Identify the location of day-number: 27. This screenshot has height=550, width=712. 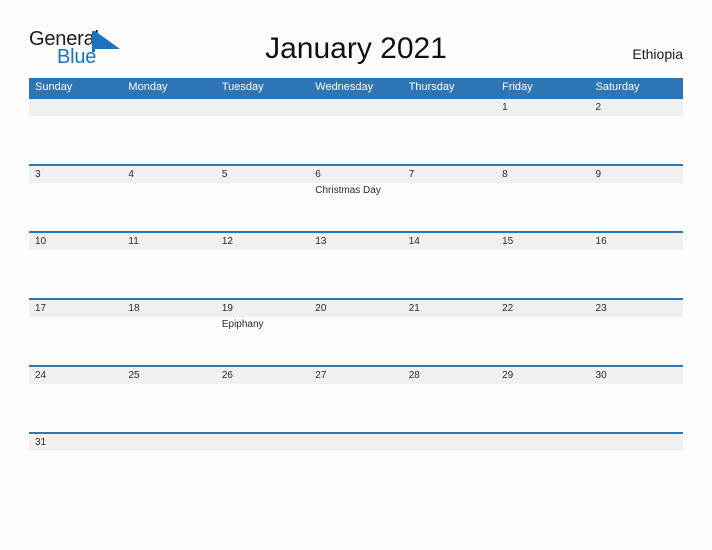
(355, 375).